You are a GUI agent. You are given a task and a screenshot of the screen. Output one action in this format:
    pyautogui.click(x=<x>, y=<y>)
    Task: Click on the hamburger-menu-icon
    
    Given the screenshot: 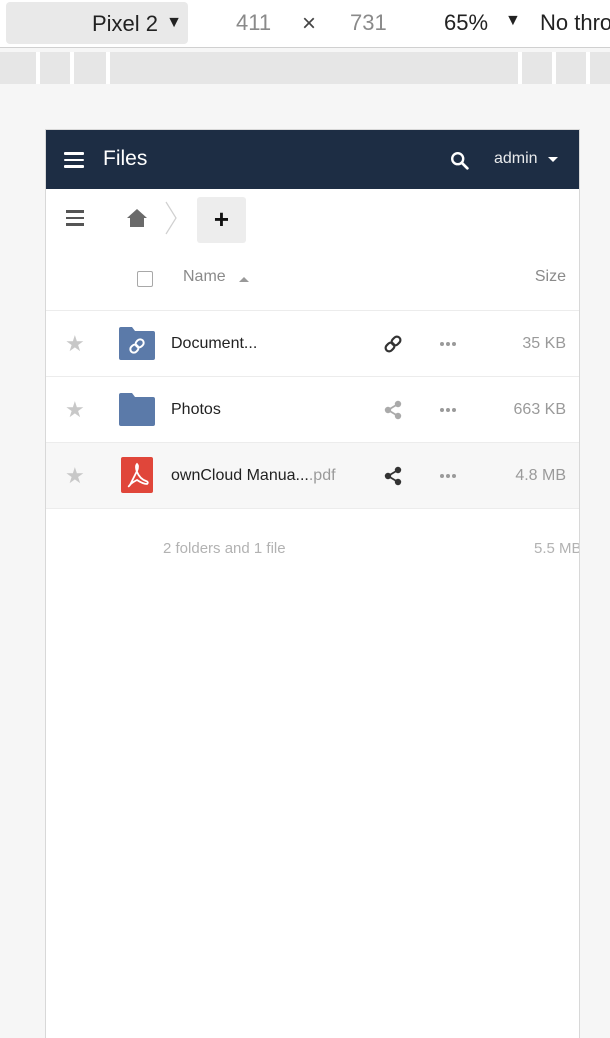 What is the action you would take?
    pyautogui.click(x=74, y=160)
    